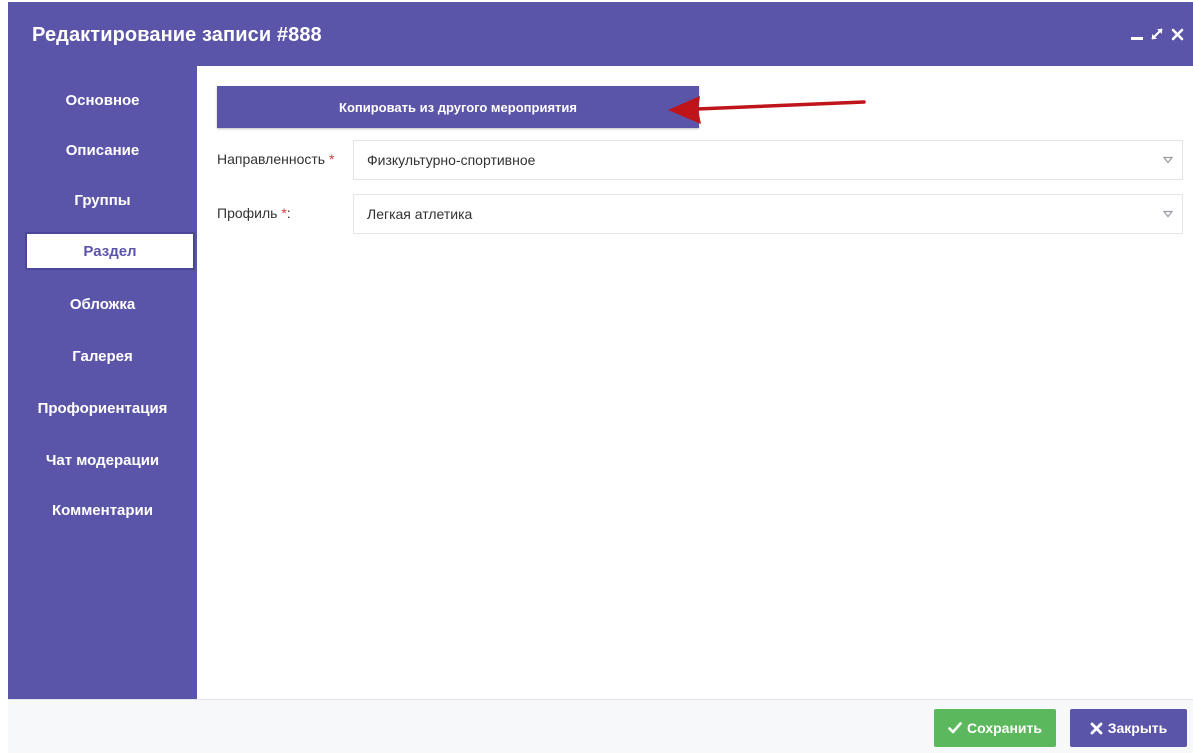 This screenshot has width=1193, height=753. I want to click on sidebar-item-description: Описание, so click(102, 150).